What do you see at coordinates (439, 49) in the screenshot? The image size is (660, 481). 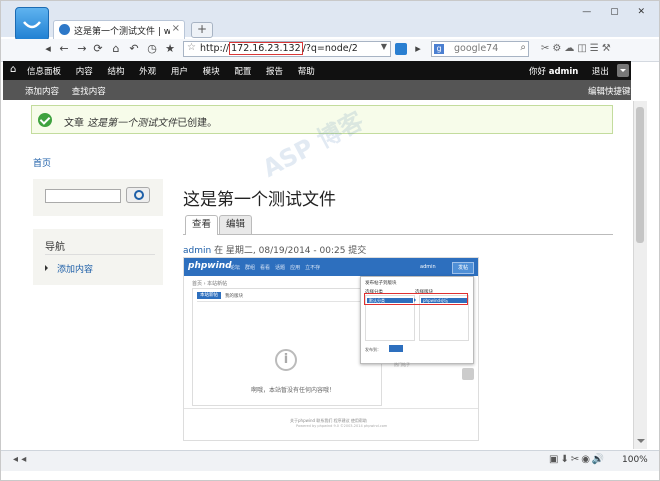 I see `search-engine-icon: g` at bounding box center [439, 49].